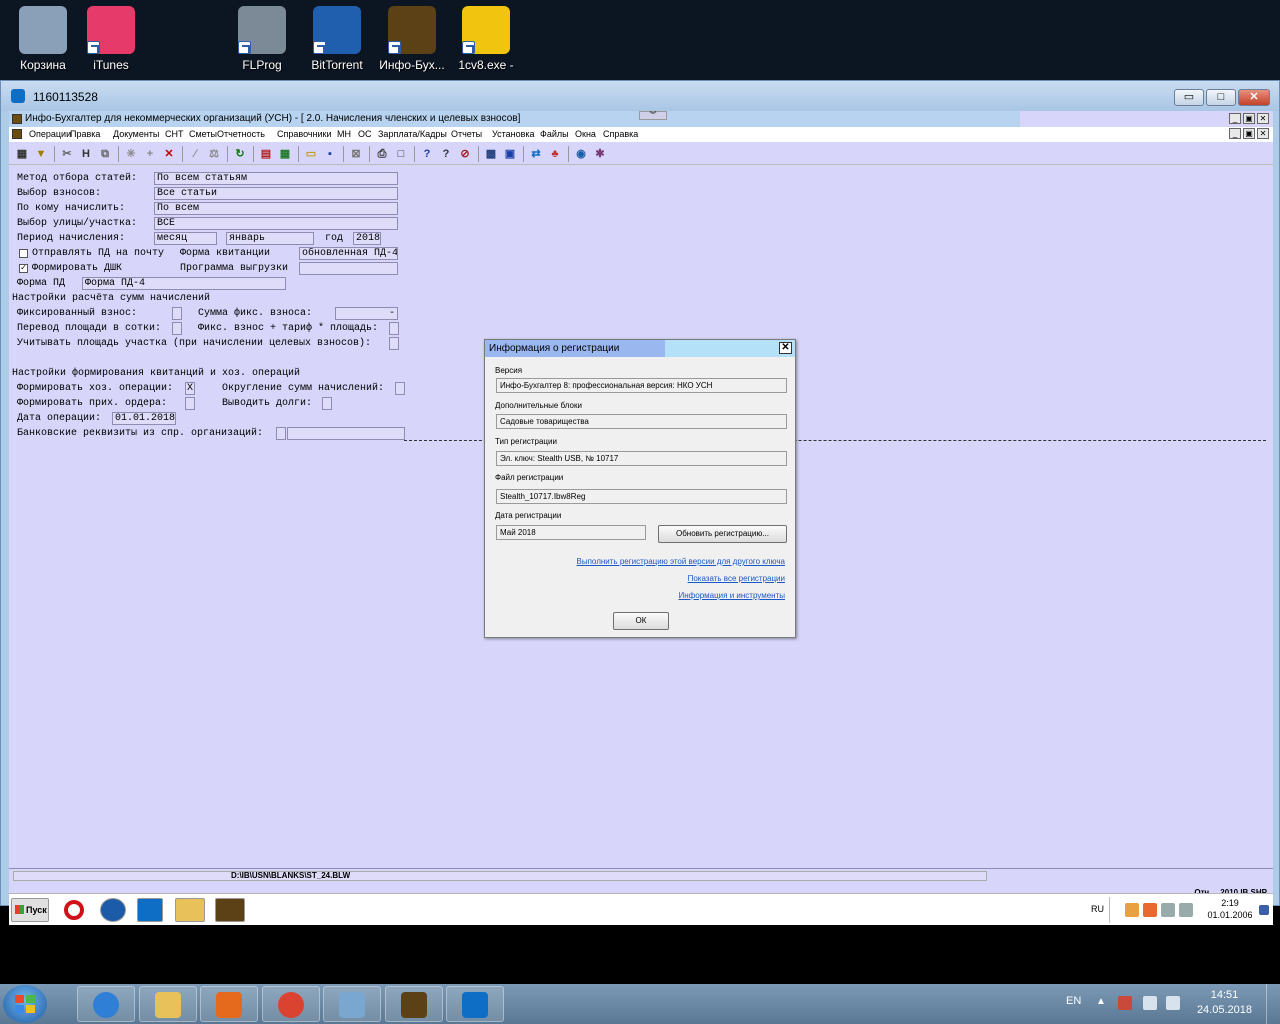 The image size is (1280, 1024). I want to click on taskbar-button-ie, so click(106, 1004).